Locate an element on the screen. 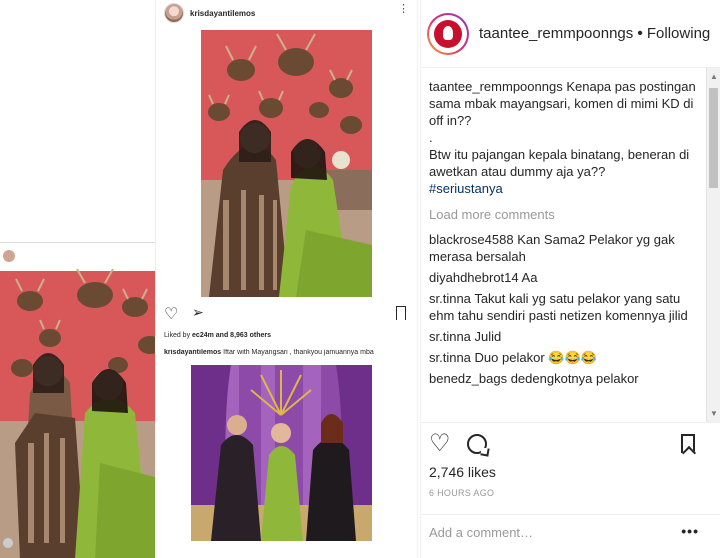  post-card-header: krisdayantilemos ⋮ is located at coordinates (286, 13).